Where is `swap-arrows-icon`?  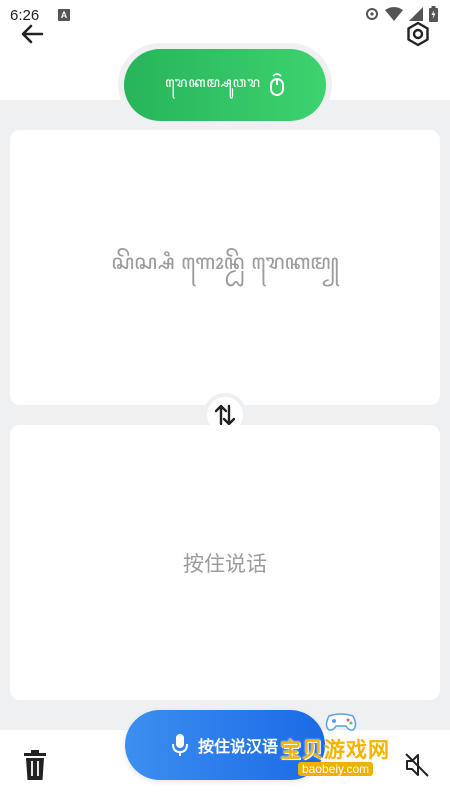 swap-arrows-icon is located at coordinates (225, 415).